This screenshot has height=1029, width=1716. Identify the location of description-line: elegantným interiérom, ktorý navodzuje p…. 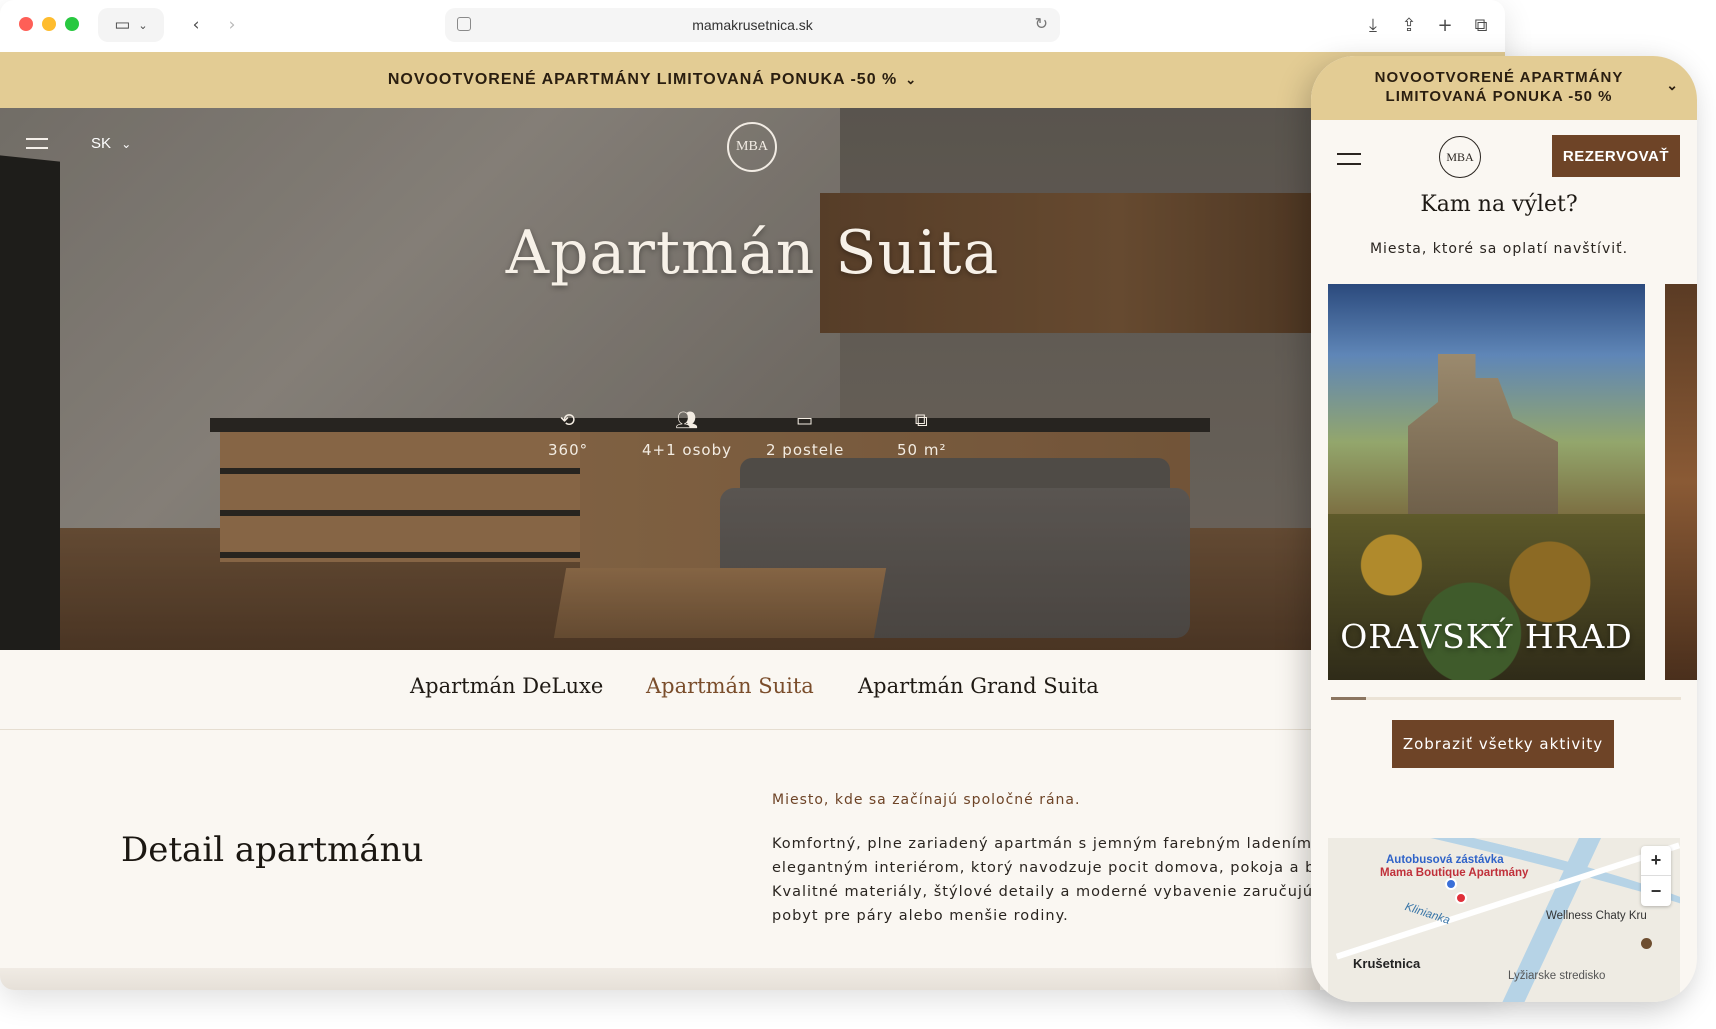
(1046, 868).